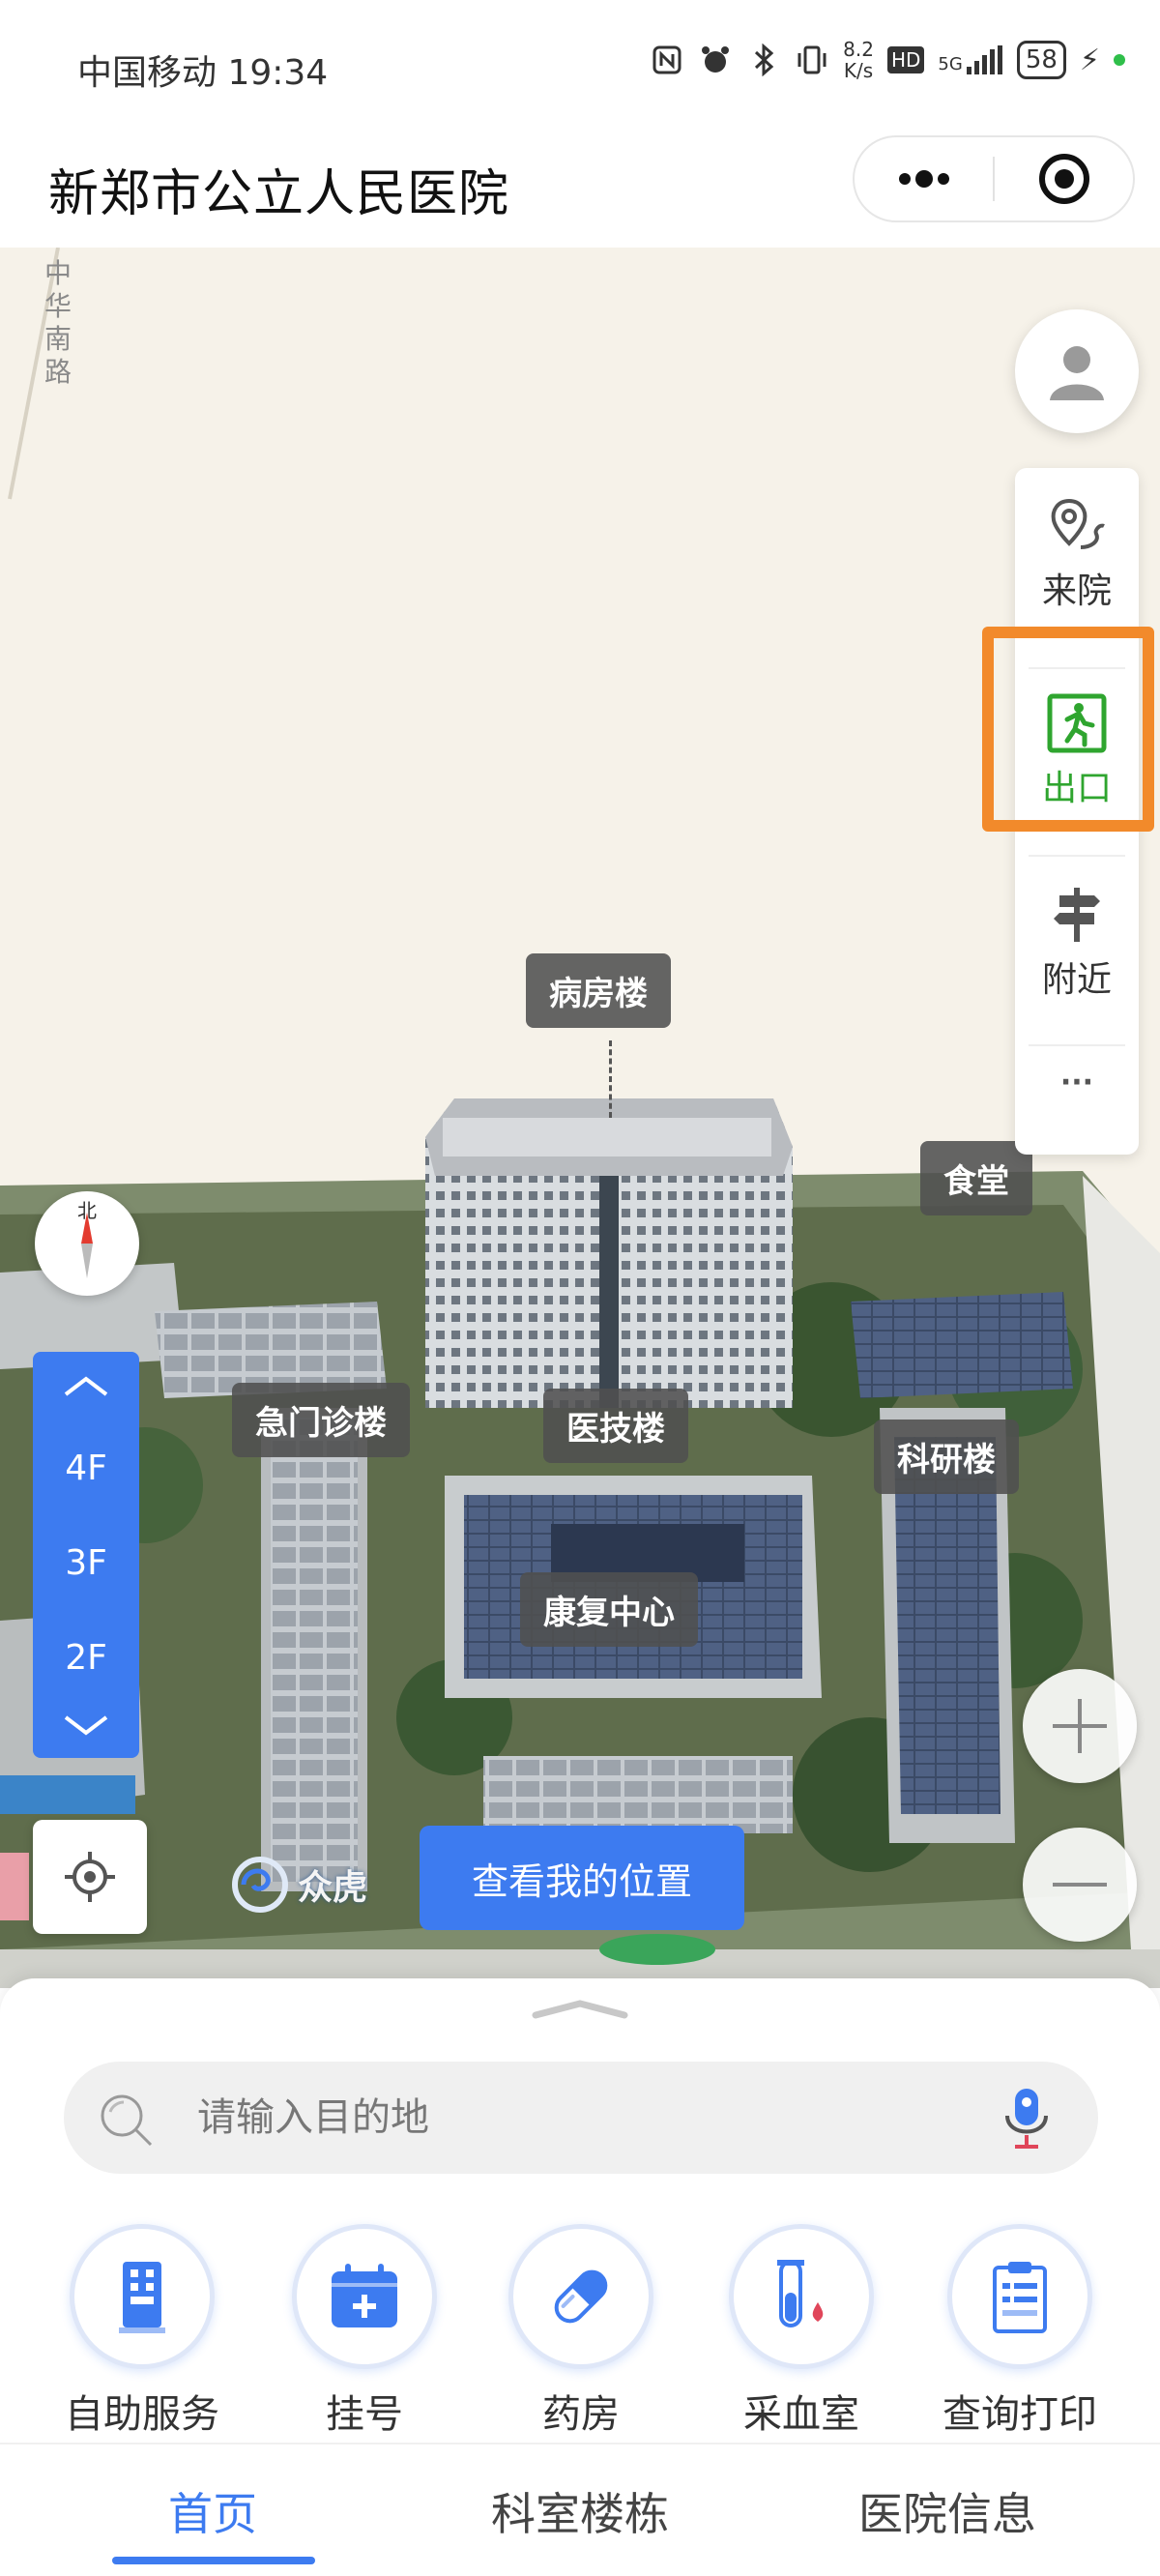 This screenshot has height=2576, width=1160. I want to click on floor-up-button, so click(86, 1387).